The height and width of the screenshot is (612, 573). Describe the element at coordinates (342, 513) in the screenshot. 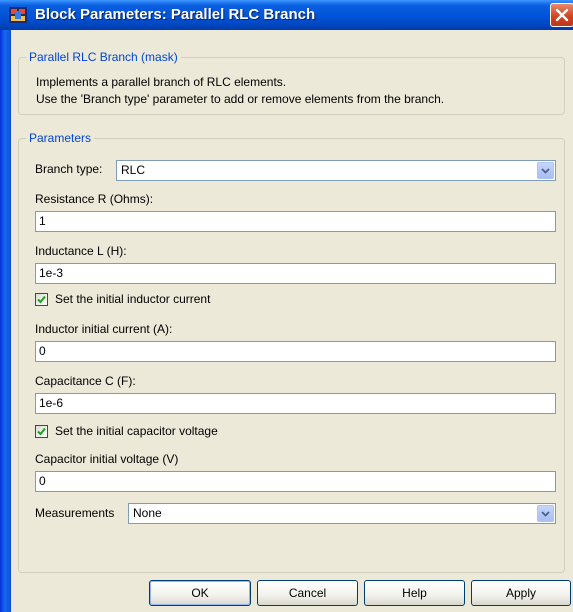

I see `measurements-select: None` at that location.